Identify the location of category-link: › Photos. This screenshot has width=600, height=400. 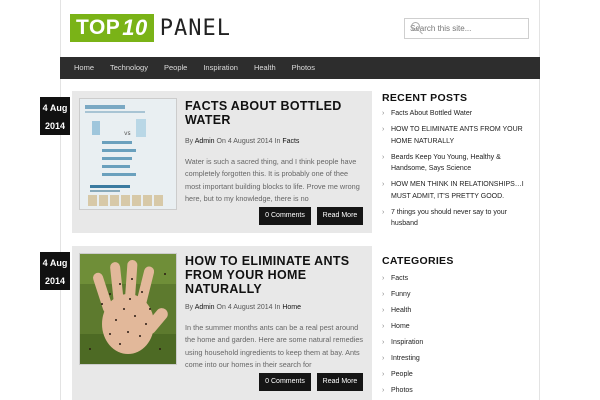
(457, 390).